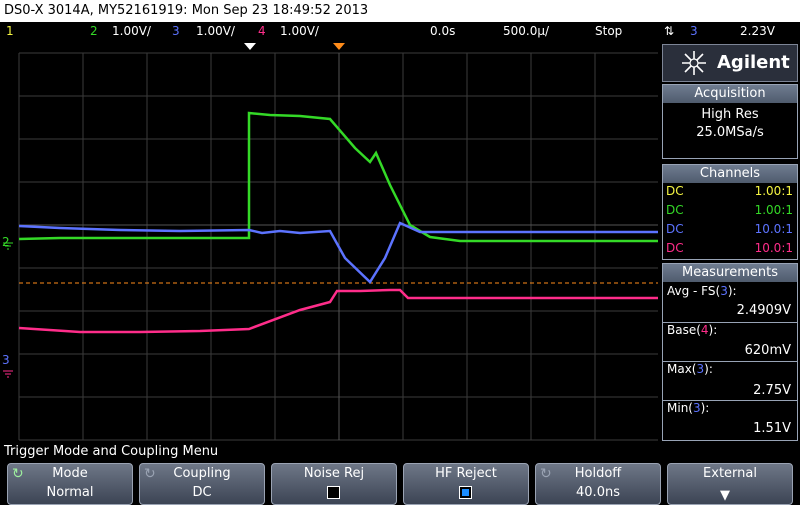 This screenshot has height=505, width=800. I want to click on sample-rate: 25.0MSa/s, so click(730, 132).